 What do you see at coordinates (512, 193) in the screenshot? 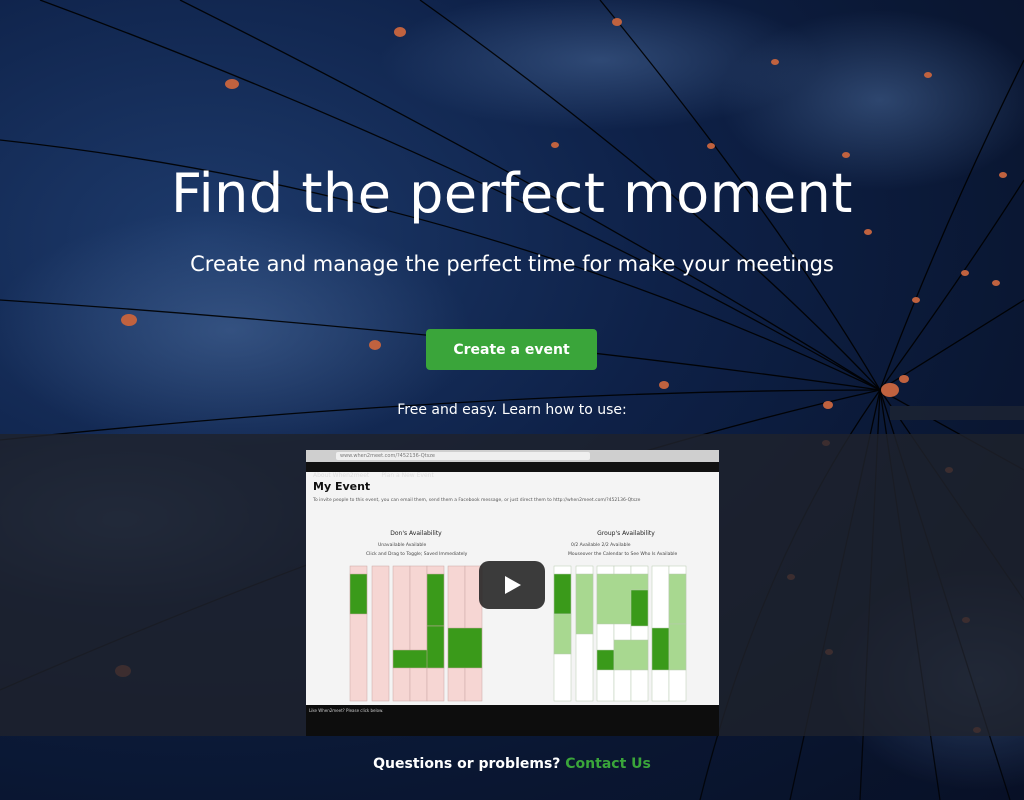
I see `hero-title: Find the perfect moment` at bounding box center [512, 193].